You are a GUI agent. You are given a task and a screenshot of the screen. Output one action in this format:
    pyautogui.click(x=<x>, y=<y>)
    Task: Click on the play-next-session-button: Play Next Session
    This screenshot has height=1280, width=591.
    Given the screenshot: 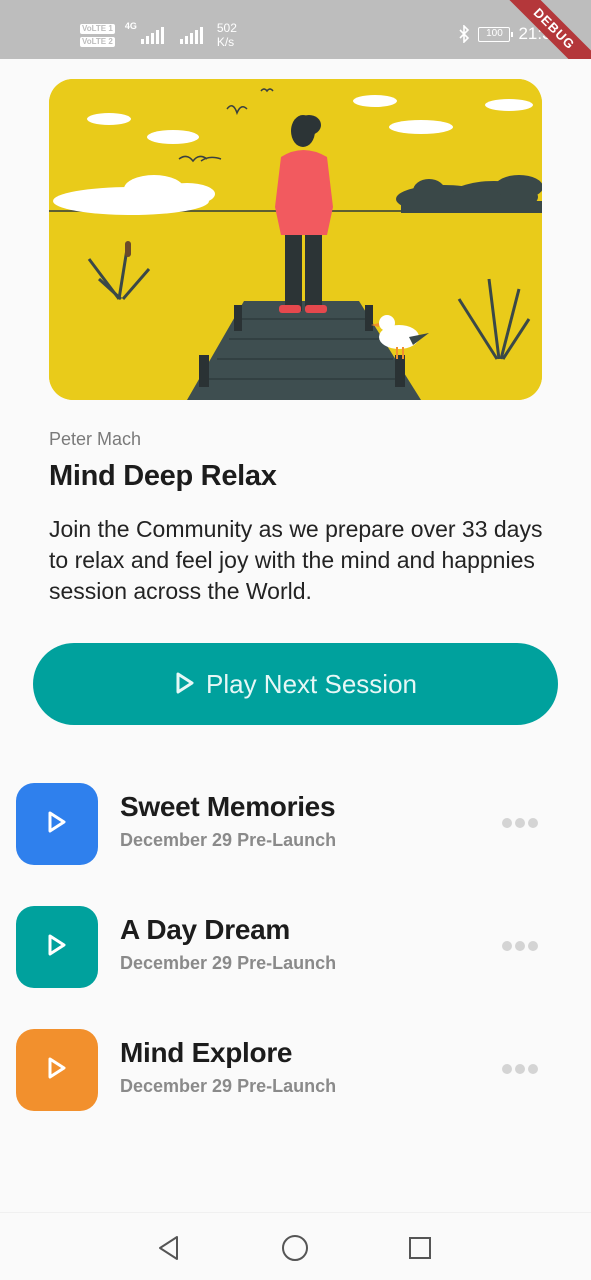 What is the action you would take?
    pyautogui.click(x=295, y=684)
    